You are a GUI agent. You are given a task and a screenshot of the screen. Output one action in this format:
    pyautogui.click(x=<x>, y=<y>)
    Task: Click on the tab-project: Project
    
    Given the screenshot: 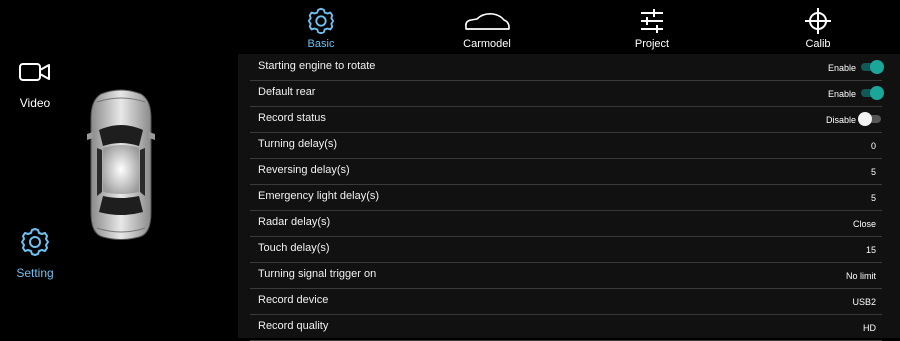 What is the action you would take?
    pyautogui.click(x=652, y=27)
    